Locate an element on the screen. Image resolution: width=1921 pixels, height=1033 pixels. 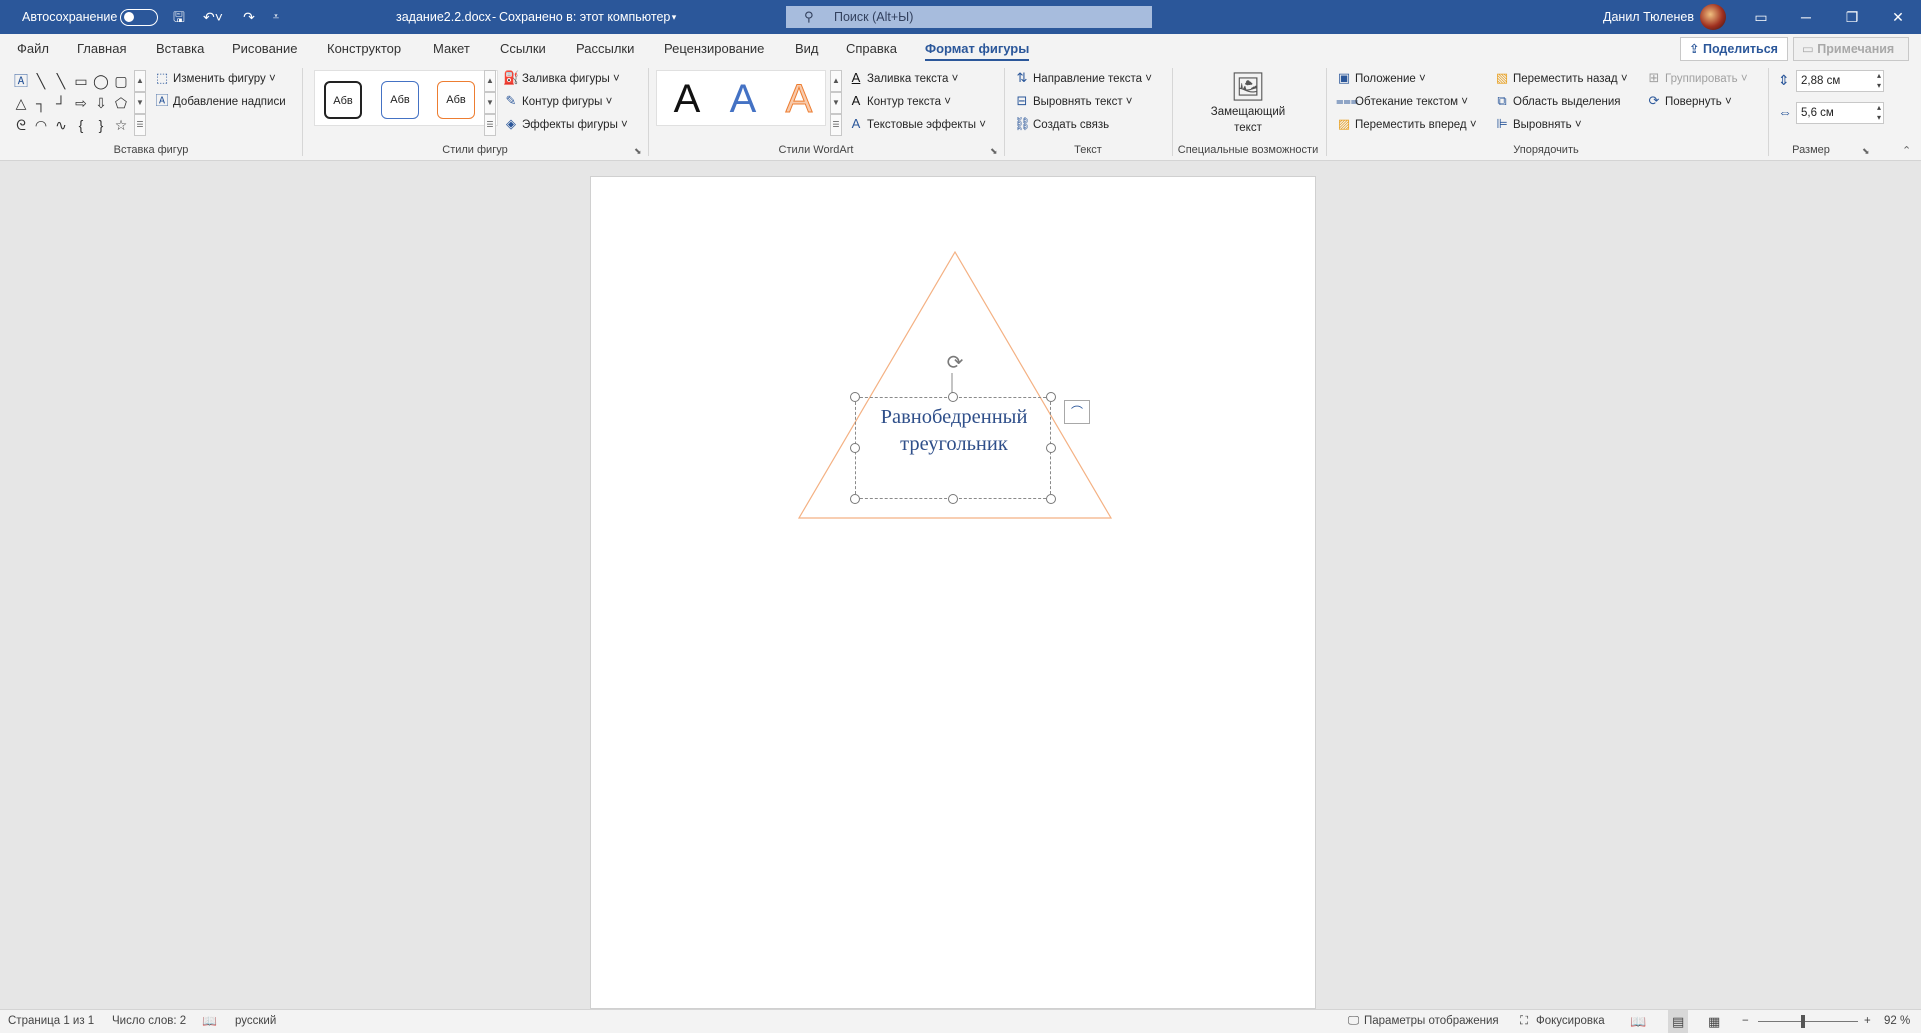
focus-mode: Фокусировка is located at coordinates (1570, 1021).